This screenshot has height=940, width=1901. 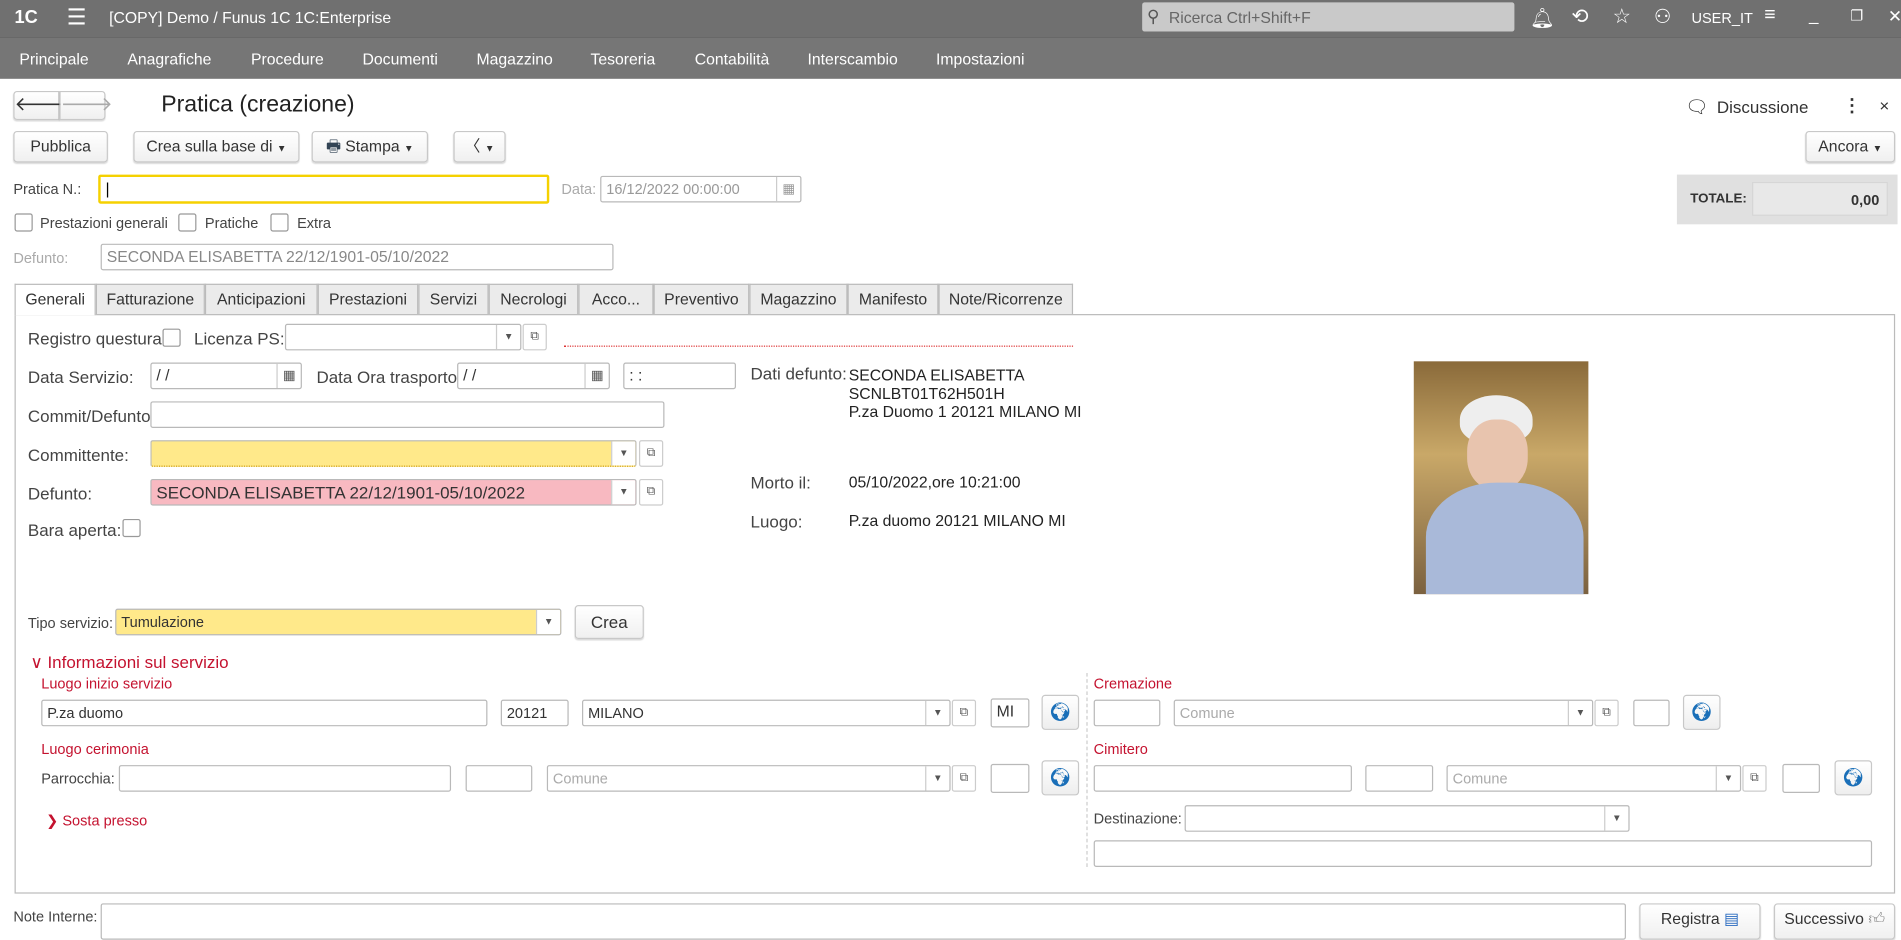 I want to click on tab-servizi: Servizi, so click(x=453, y=299).